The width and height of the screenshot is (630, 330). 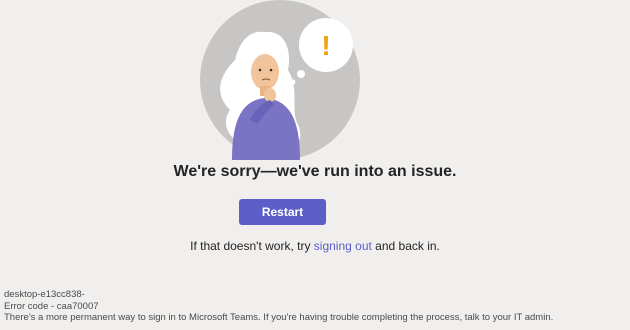 I want to click on fallback-prefix: If that doesn't work, try, so click(x=252, y=246).